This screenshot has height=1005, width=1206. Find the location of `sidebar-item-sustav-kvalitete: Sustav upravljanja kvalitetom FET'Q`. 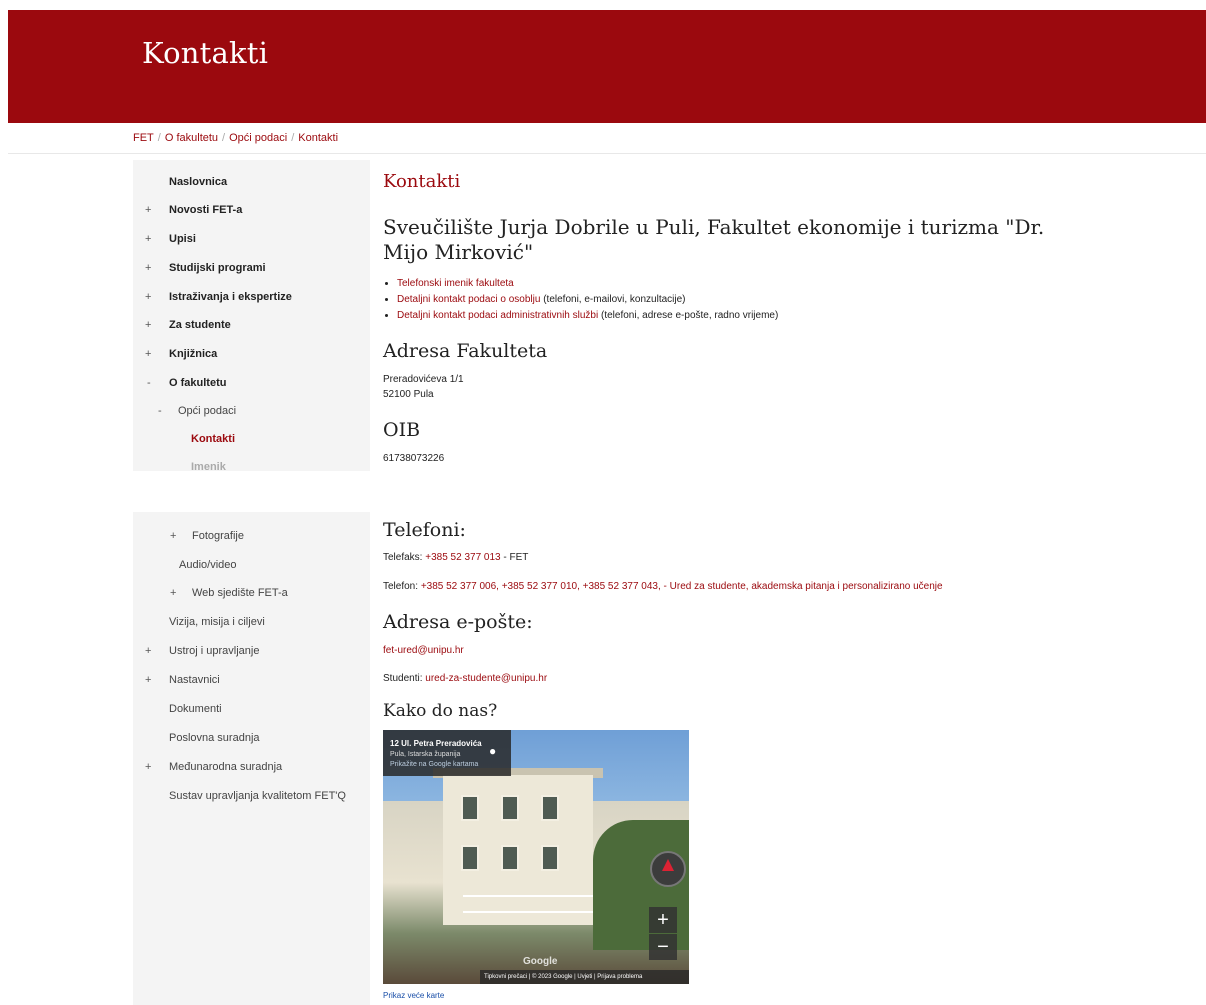

sidebar-item-sustav-kvalitete: Sustav upravljanja kvalitetom FET'Q is located at coordinates (257, 796).